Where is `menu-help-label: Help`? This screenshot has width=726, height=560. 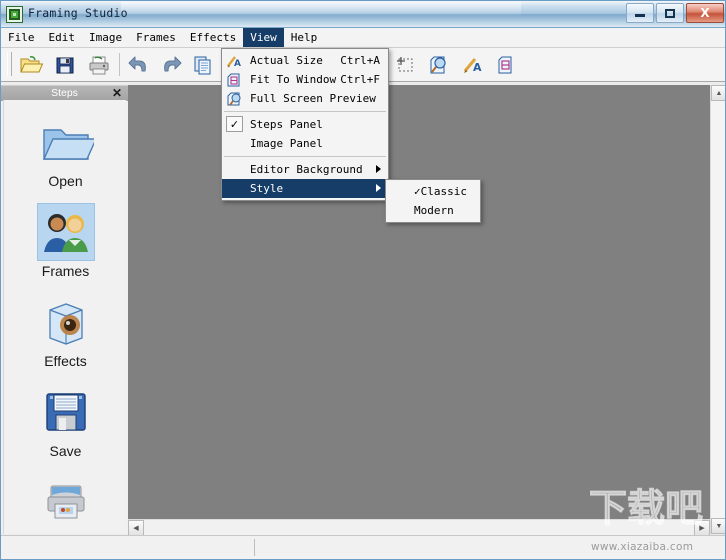 menu-help-label: Help is located at coordinates (304, 37).